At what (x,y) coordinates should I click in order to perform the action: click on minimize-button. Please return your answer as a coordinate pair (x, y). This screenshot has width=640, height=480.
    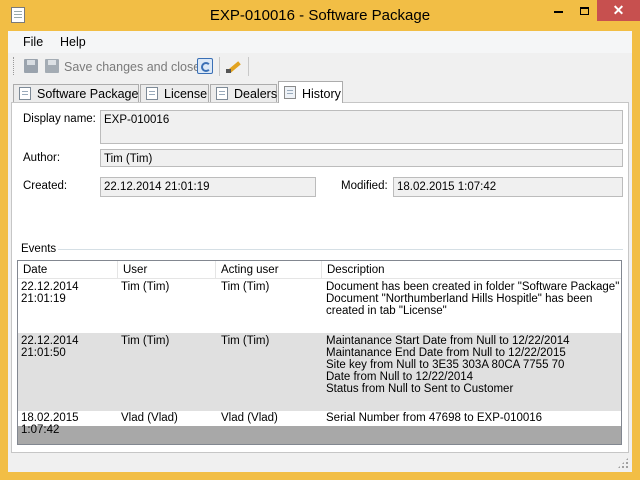
    Looking at the image, I should click on (558, 10).